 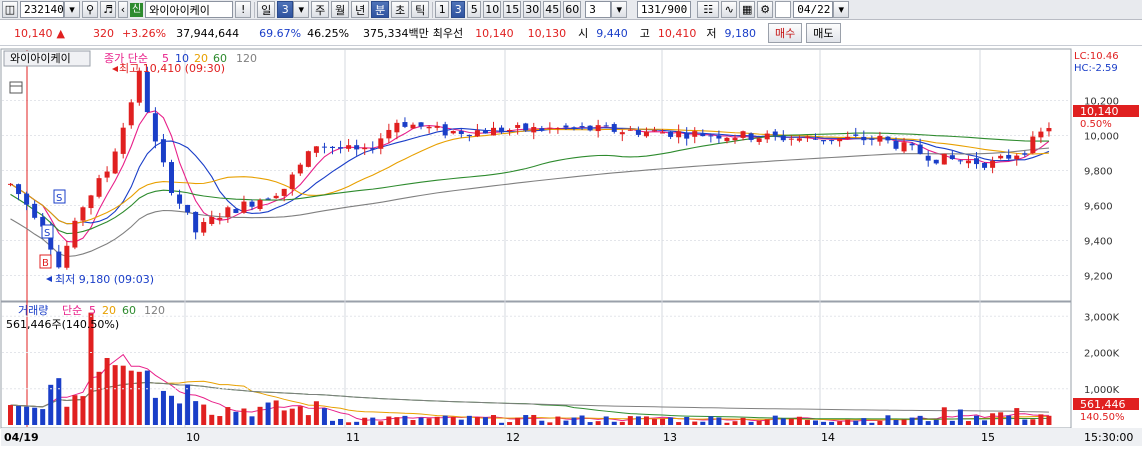 What do you see at coordinates (1099, 111) in the screenshot?
I see `current-price-tag: 10,140` at bounding box center [1099, 111].